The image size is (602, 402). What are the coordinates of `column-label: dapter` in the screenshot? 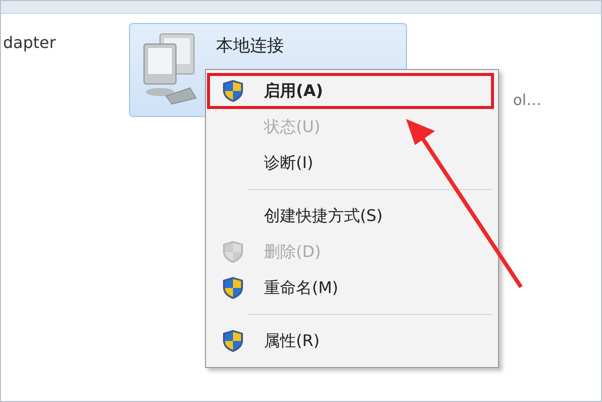 It's located at (30, 42).